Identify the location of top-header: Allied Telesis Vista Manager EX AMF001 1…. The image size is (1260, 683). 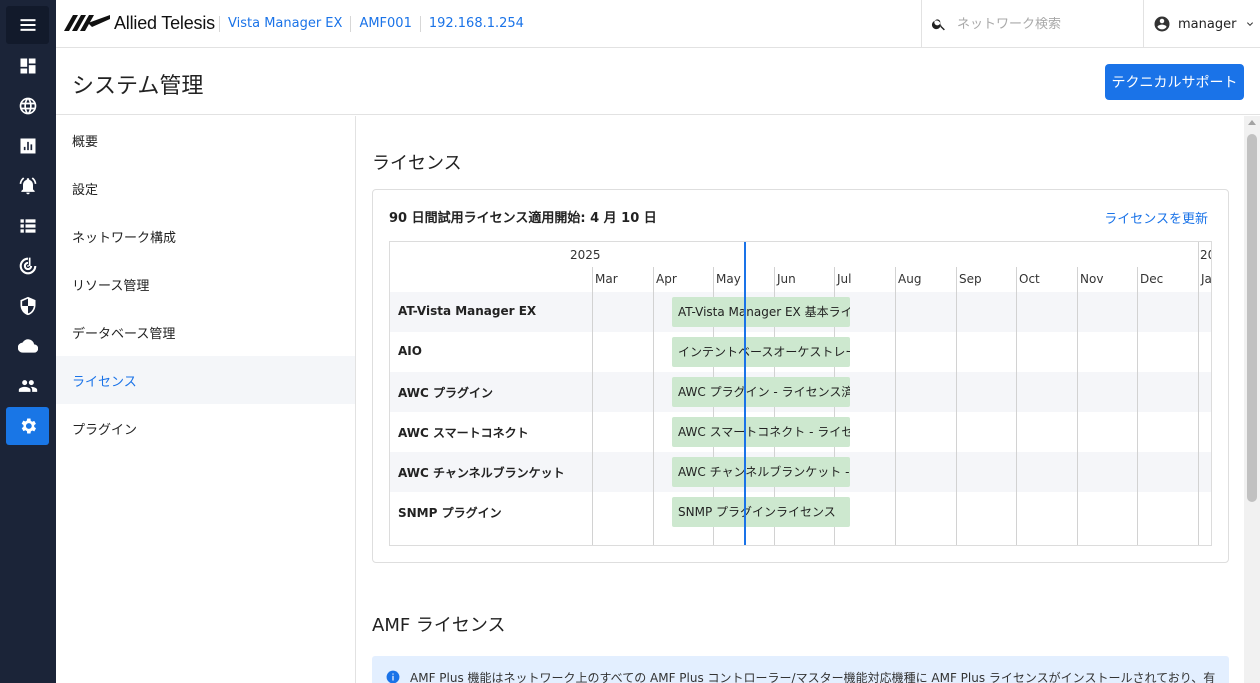
(658, 24).